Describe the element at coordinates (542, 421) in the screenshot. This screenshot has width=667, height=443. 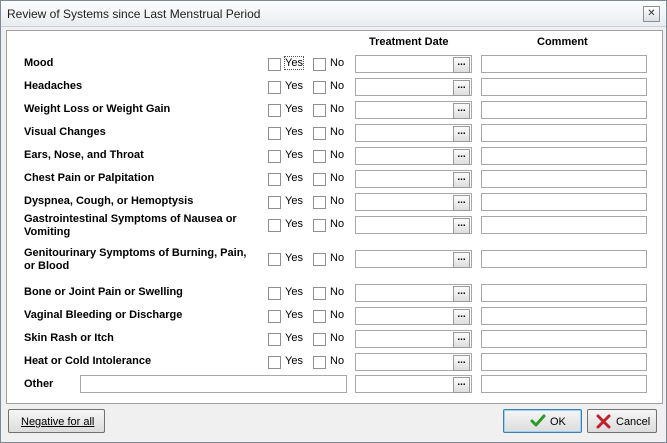
I see `ok-button: OK` at that location.